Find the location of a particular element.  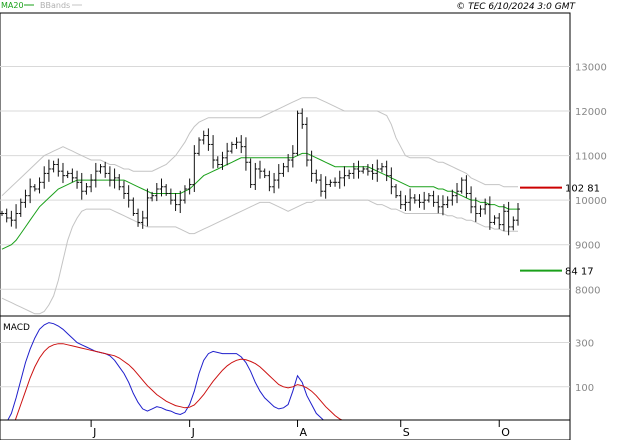

support-label: 84 17 is located at coordinates (579, 272).